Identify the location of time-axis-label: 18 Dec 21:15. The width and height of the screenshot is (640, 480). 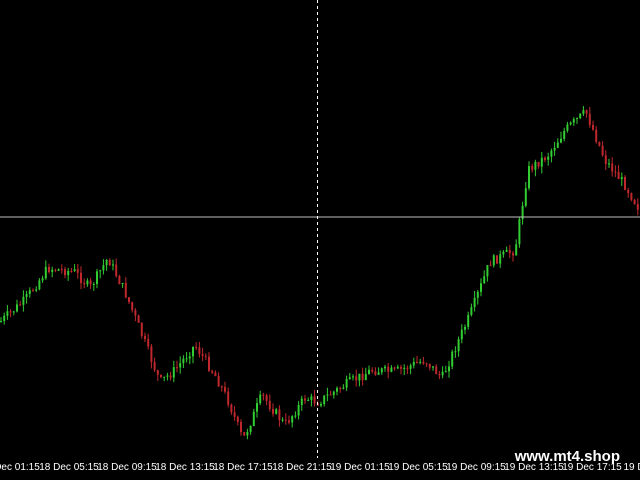
(302, 467).